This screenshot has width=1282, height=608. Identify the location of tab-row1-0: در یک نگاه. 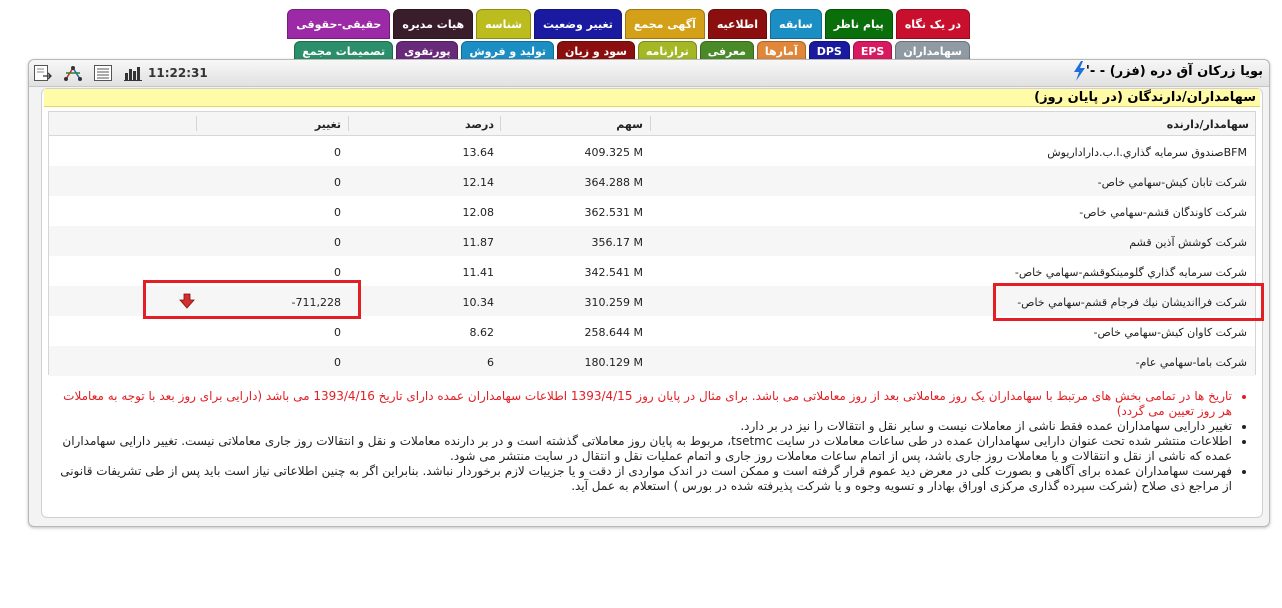
(932, 24).